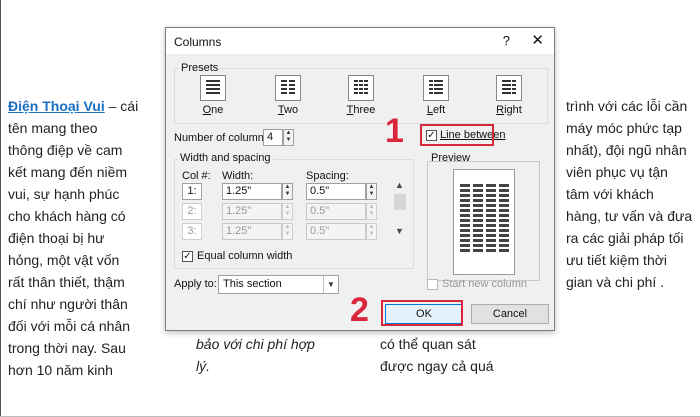 Image resolution: width=700 pixels, height=417 pixels. Describe the element at coordinates (336, 191) in the screenshot. I see `col-1-spacing-input: 0.5"` at that location.